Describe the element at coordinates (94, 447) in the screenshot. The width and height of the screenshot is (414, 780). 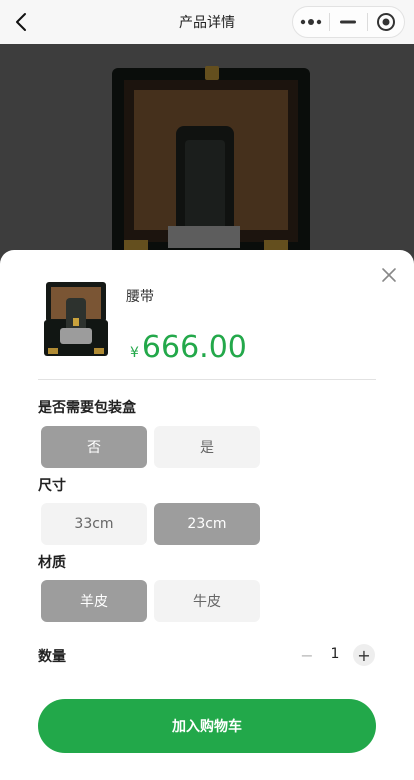
I see `option-packaging-no: 否` at that location.